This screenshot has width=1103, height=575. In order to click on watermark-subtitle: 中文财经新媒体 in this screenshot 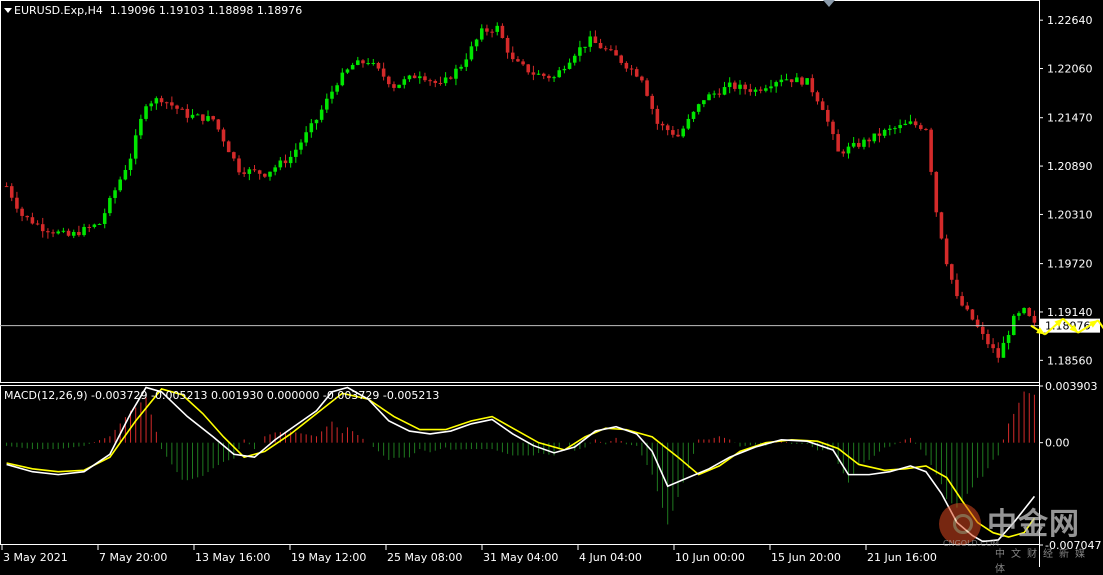, I will do `click(1043, 562)`.